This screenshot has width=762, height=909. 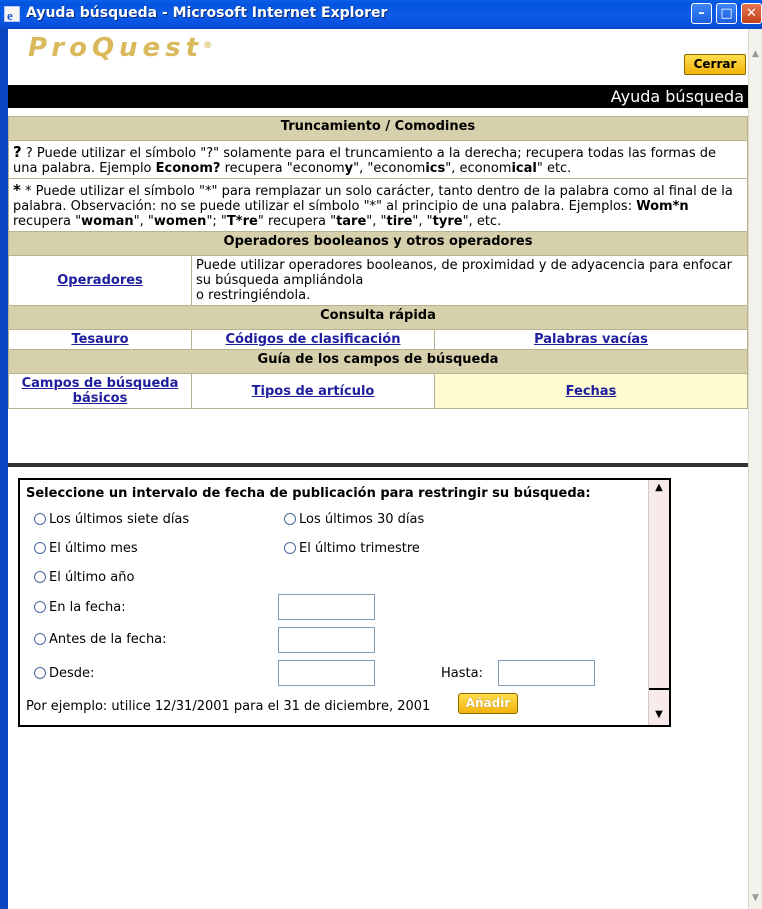 I want to click on stop-words-link: Palabras vacías, so click(x=591, y=339).